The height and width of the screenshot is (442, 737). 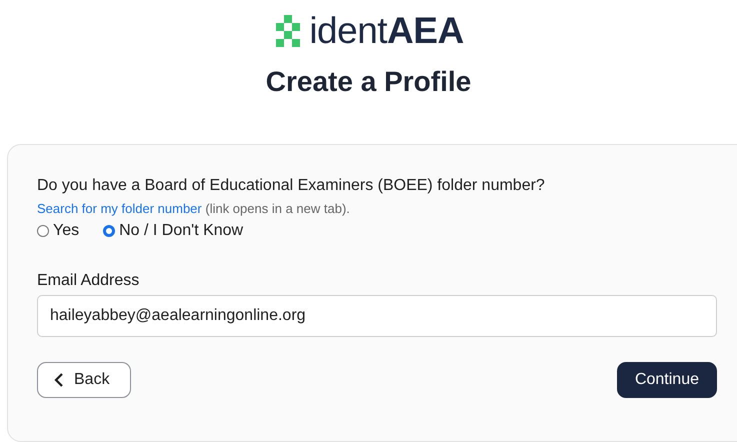 What do you see at coordinates (88, 281) in the screenshot?
I see `email-label: Email Address` at bounding box center [88, 281].